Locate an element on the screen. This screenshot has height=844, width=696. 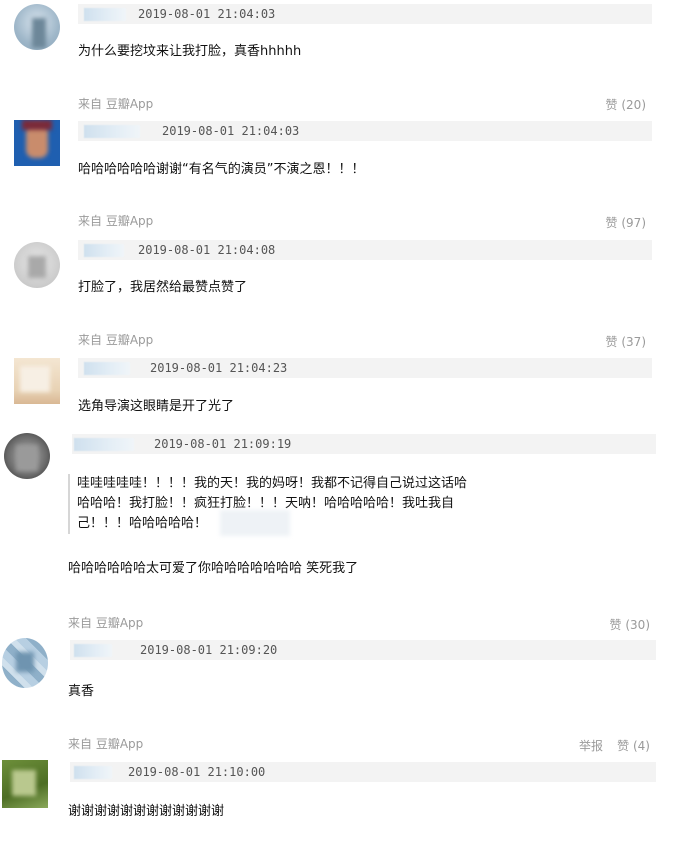
timestamp: 2019-08-01 21:04:08 is located at coordinates (207, 250).